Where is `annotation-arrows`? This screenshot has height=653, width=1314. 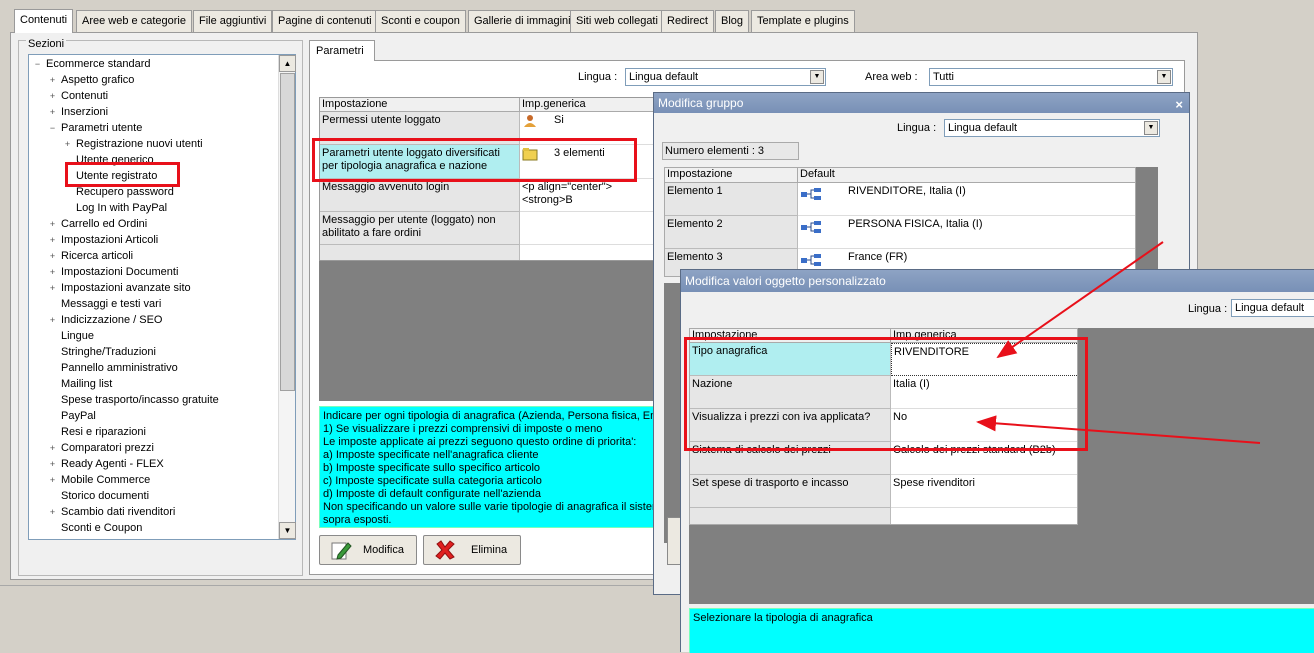 annotation-arrows is located at coordinates (1118, 342).